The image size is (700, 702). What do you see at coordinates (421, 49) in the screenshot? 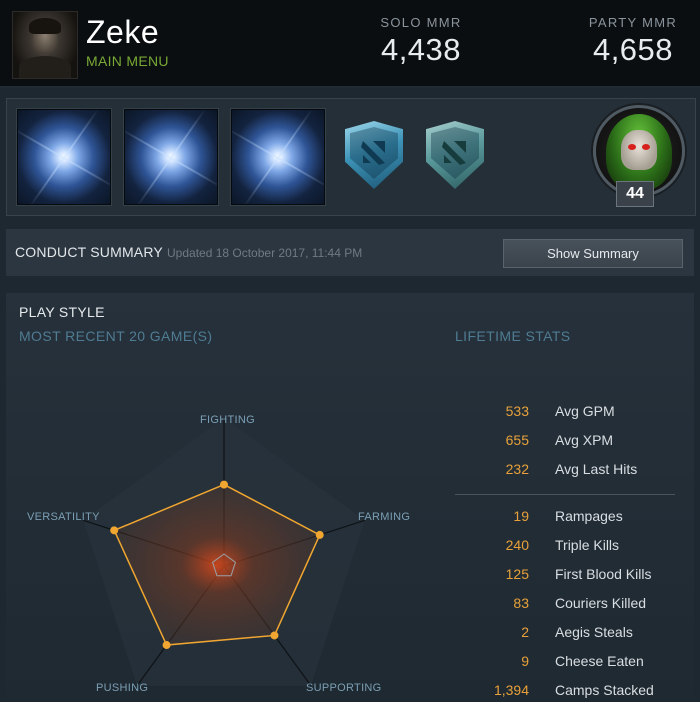
I see `solo-mmr-value: 4,438` at bounding box center [421, 49].